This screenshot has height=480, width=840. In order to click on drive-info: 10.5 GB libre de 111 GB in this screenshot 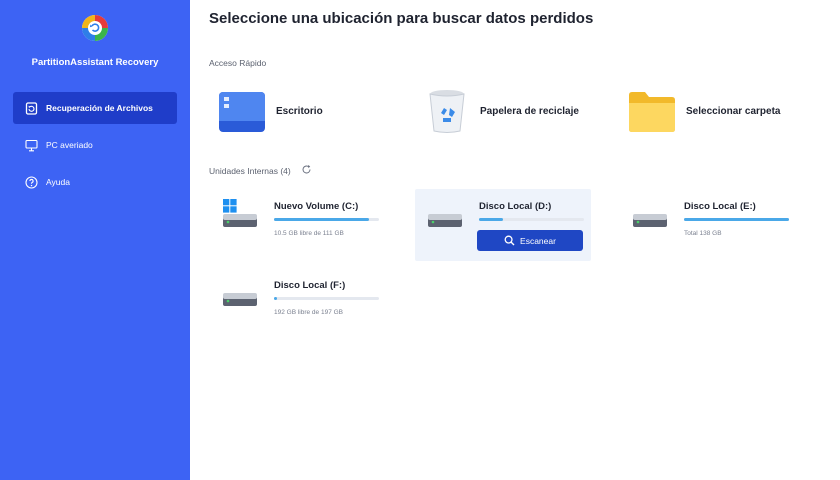, I will do `click(309, 233)`.